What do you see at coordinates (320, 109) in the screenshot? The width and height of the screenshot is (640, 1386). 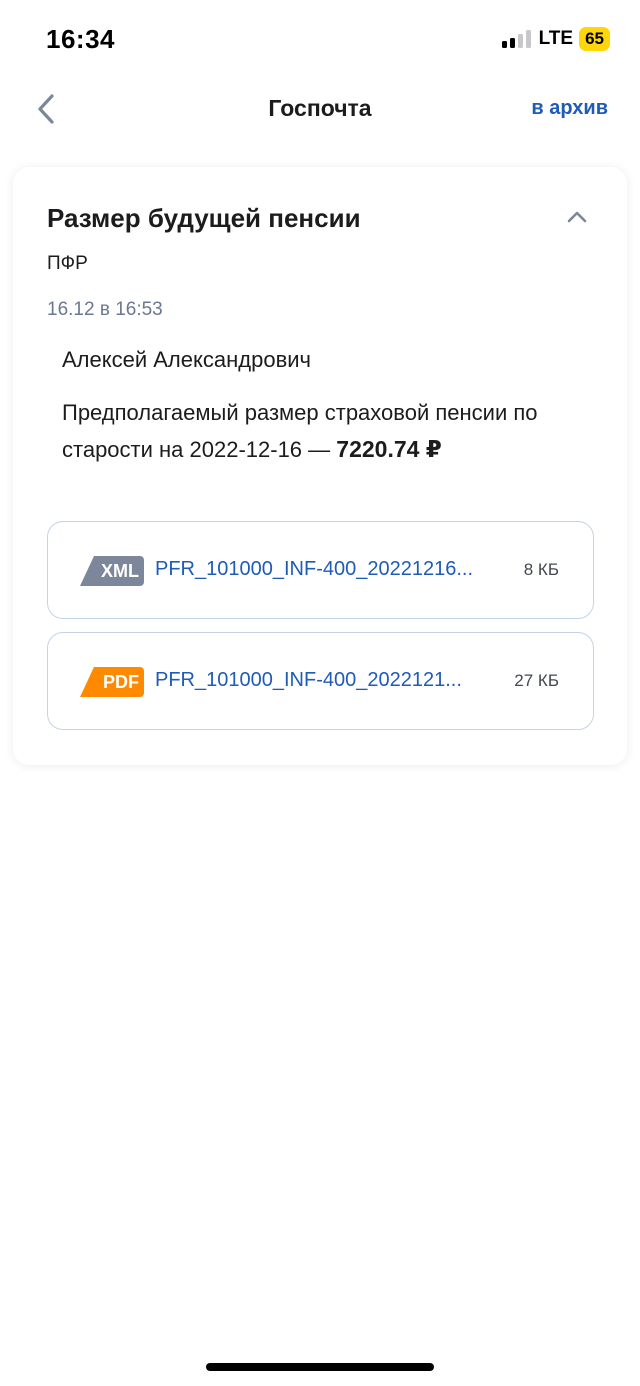 I see `navigation-bar: Госпочта в архив` at bounding box center [320, 109].